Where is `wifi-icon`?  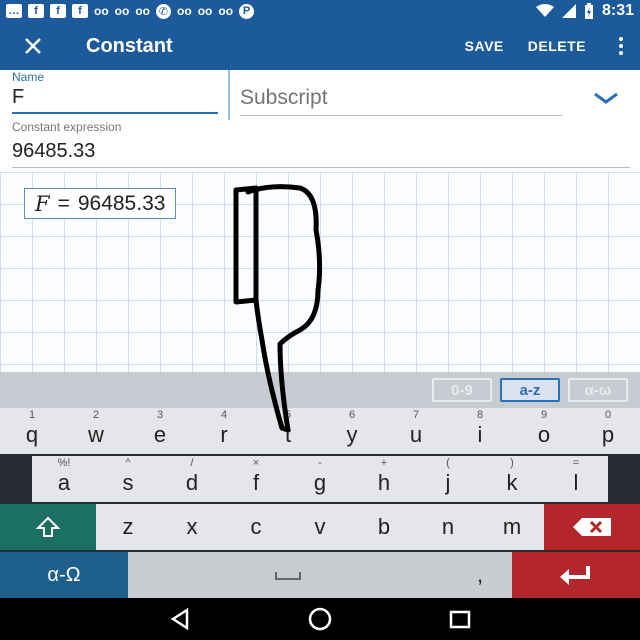 wifi-icon is located at coordinates (544, 10).